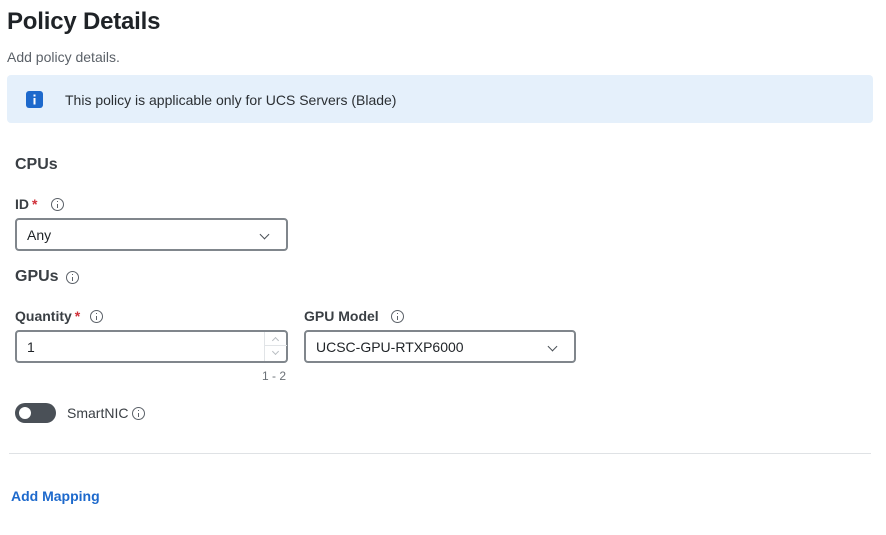 Image resolution: width=886 pixels, height=535 pixels. Describe the element at coordinates (36, 164) in the screenshot. I see `cpus-section-title: CPUs` at that location.